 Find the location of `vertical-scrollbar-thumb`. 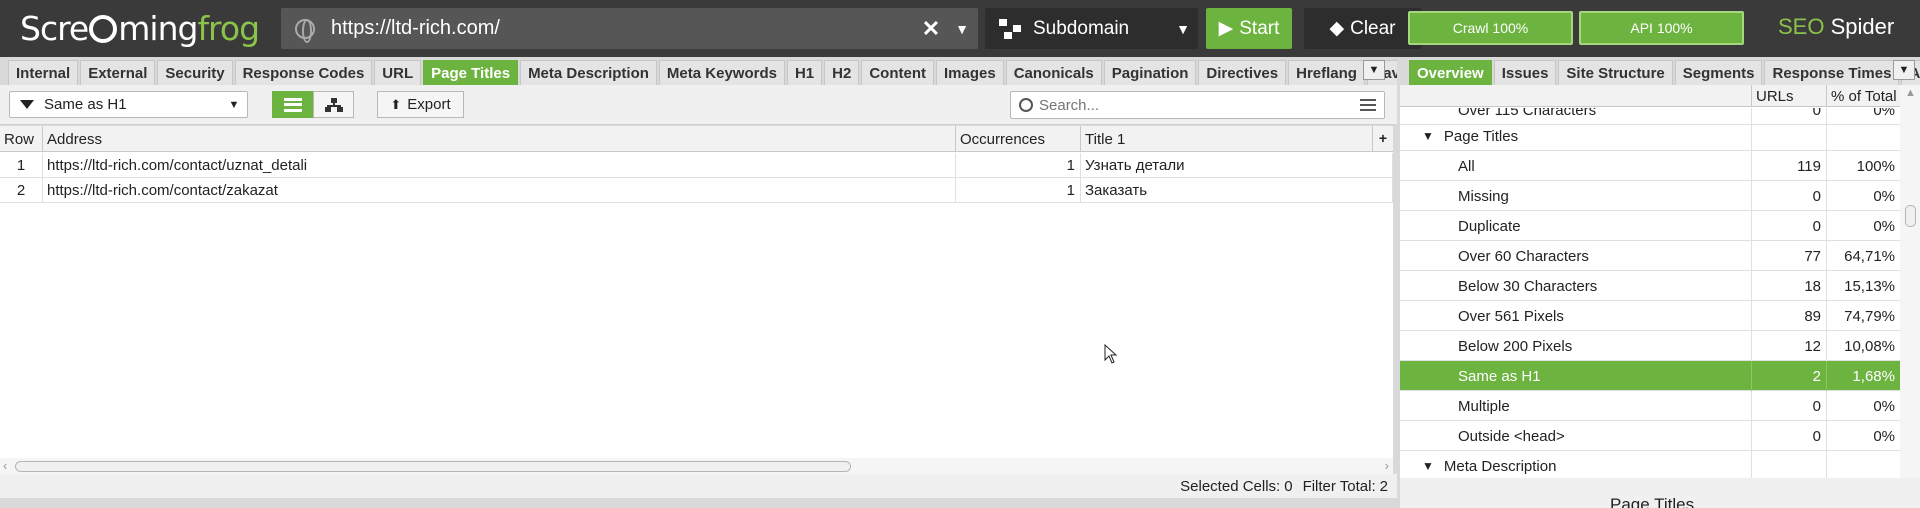

vertical-scrollbar-thumb is located at coordinates (1910, 216).